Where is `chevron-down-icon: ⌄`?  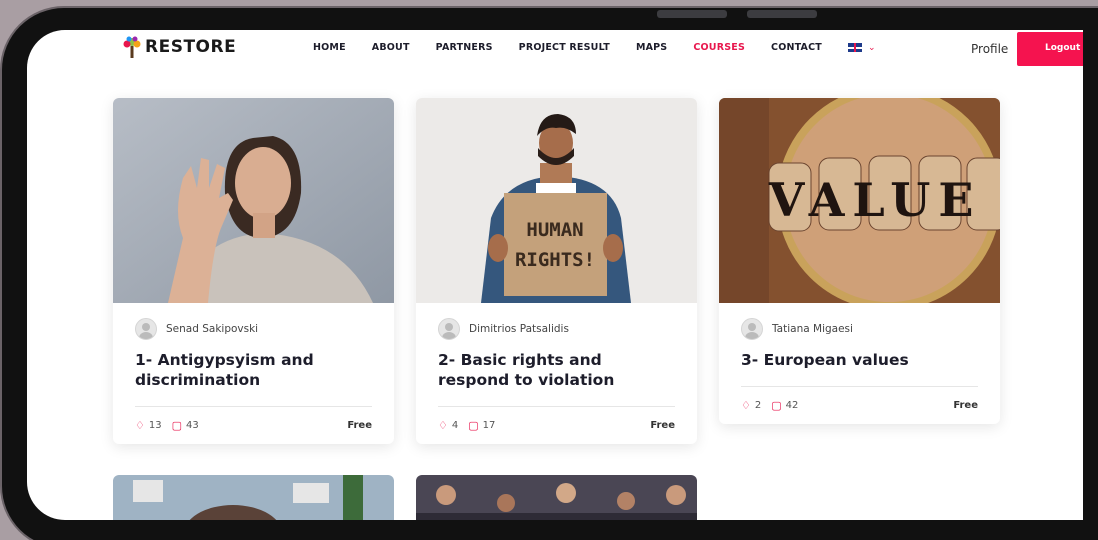
chevron-down-icon: ⌄ is located at coordinates (871, 47).